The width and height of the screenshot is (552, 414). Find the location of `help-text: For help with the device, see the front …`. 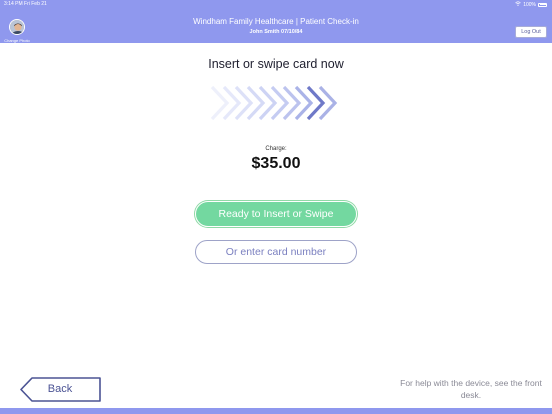

help-text: For help with the device, see the front … is located at coordinates (471, 389).